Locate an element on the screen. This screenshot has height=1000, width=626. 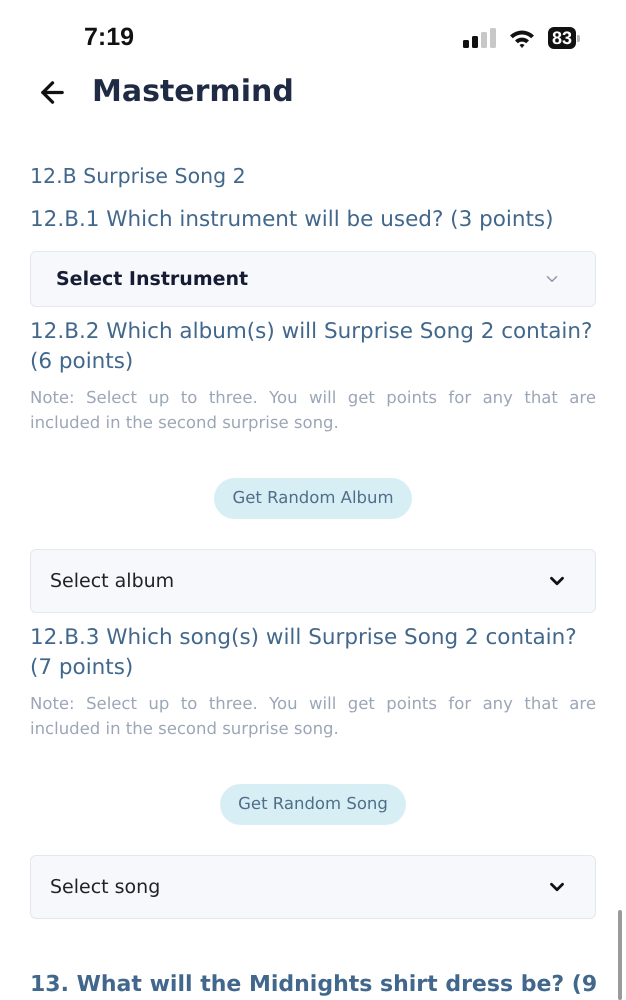
section-title: 12.B Surprise Song 2 is located at coordinates (138, 176).